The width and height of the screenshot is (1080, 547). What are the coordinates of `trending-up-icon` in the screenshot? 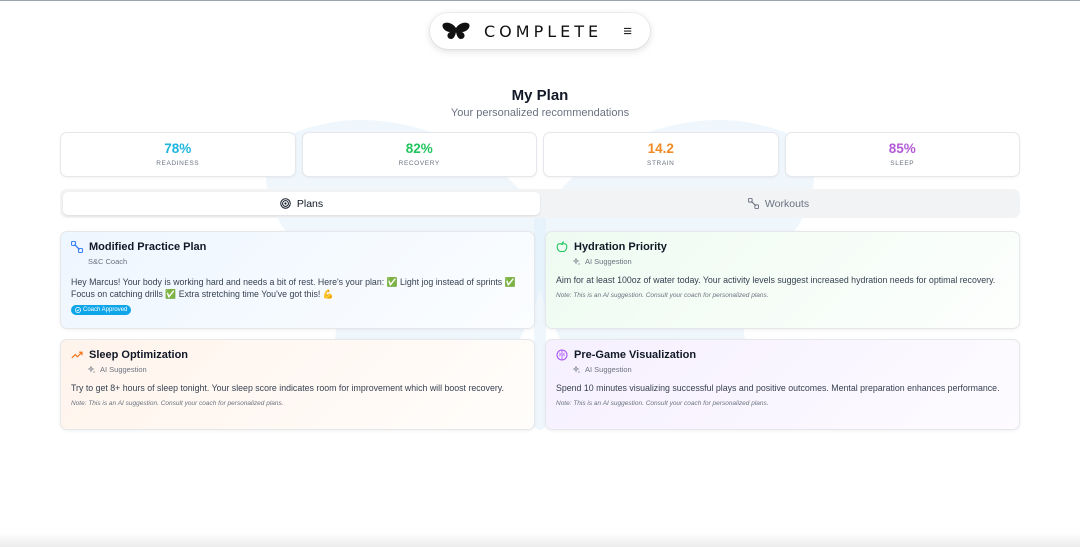 It's located at (77, 355).